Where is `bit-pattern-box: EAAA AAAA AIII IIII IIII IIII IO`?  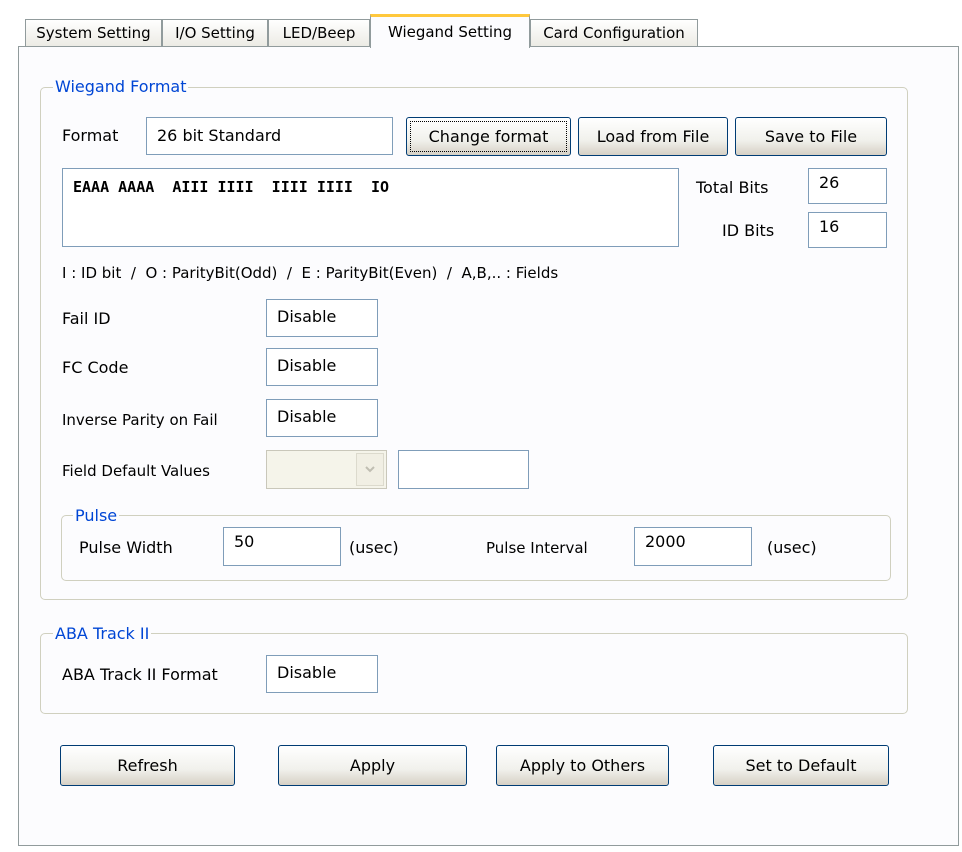 bit-pattern-box: EAAA AAAA AIII IIII IIII IIII IO is located at coordinates (370, 207).